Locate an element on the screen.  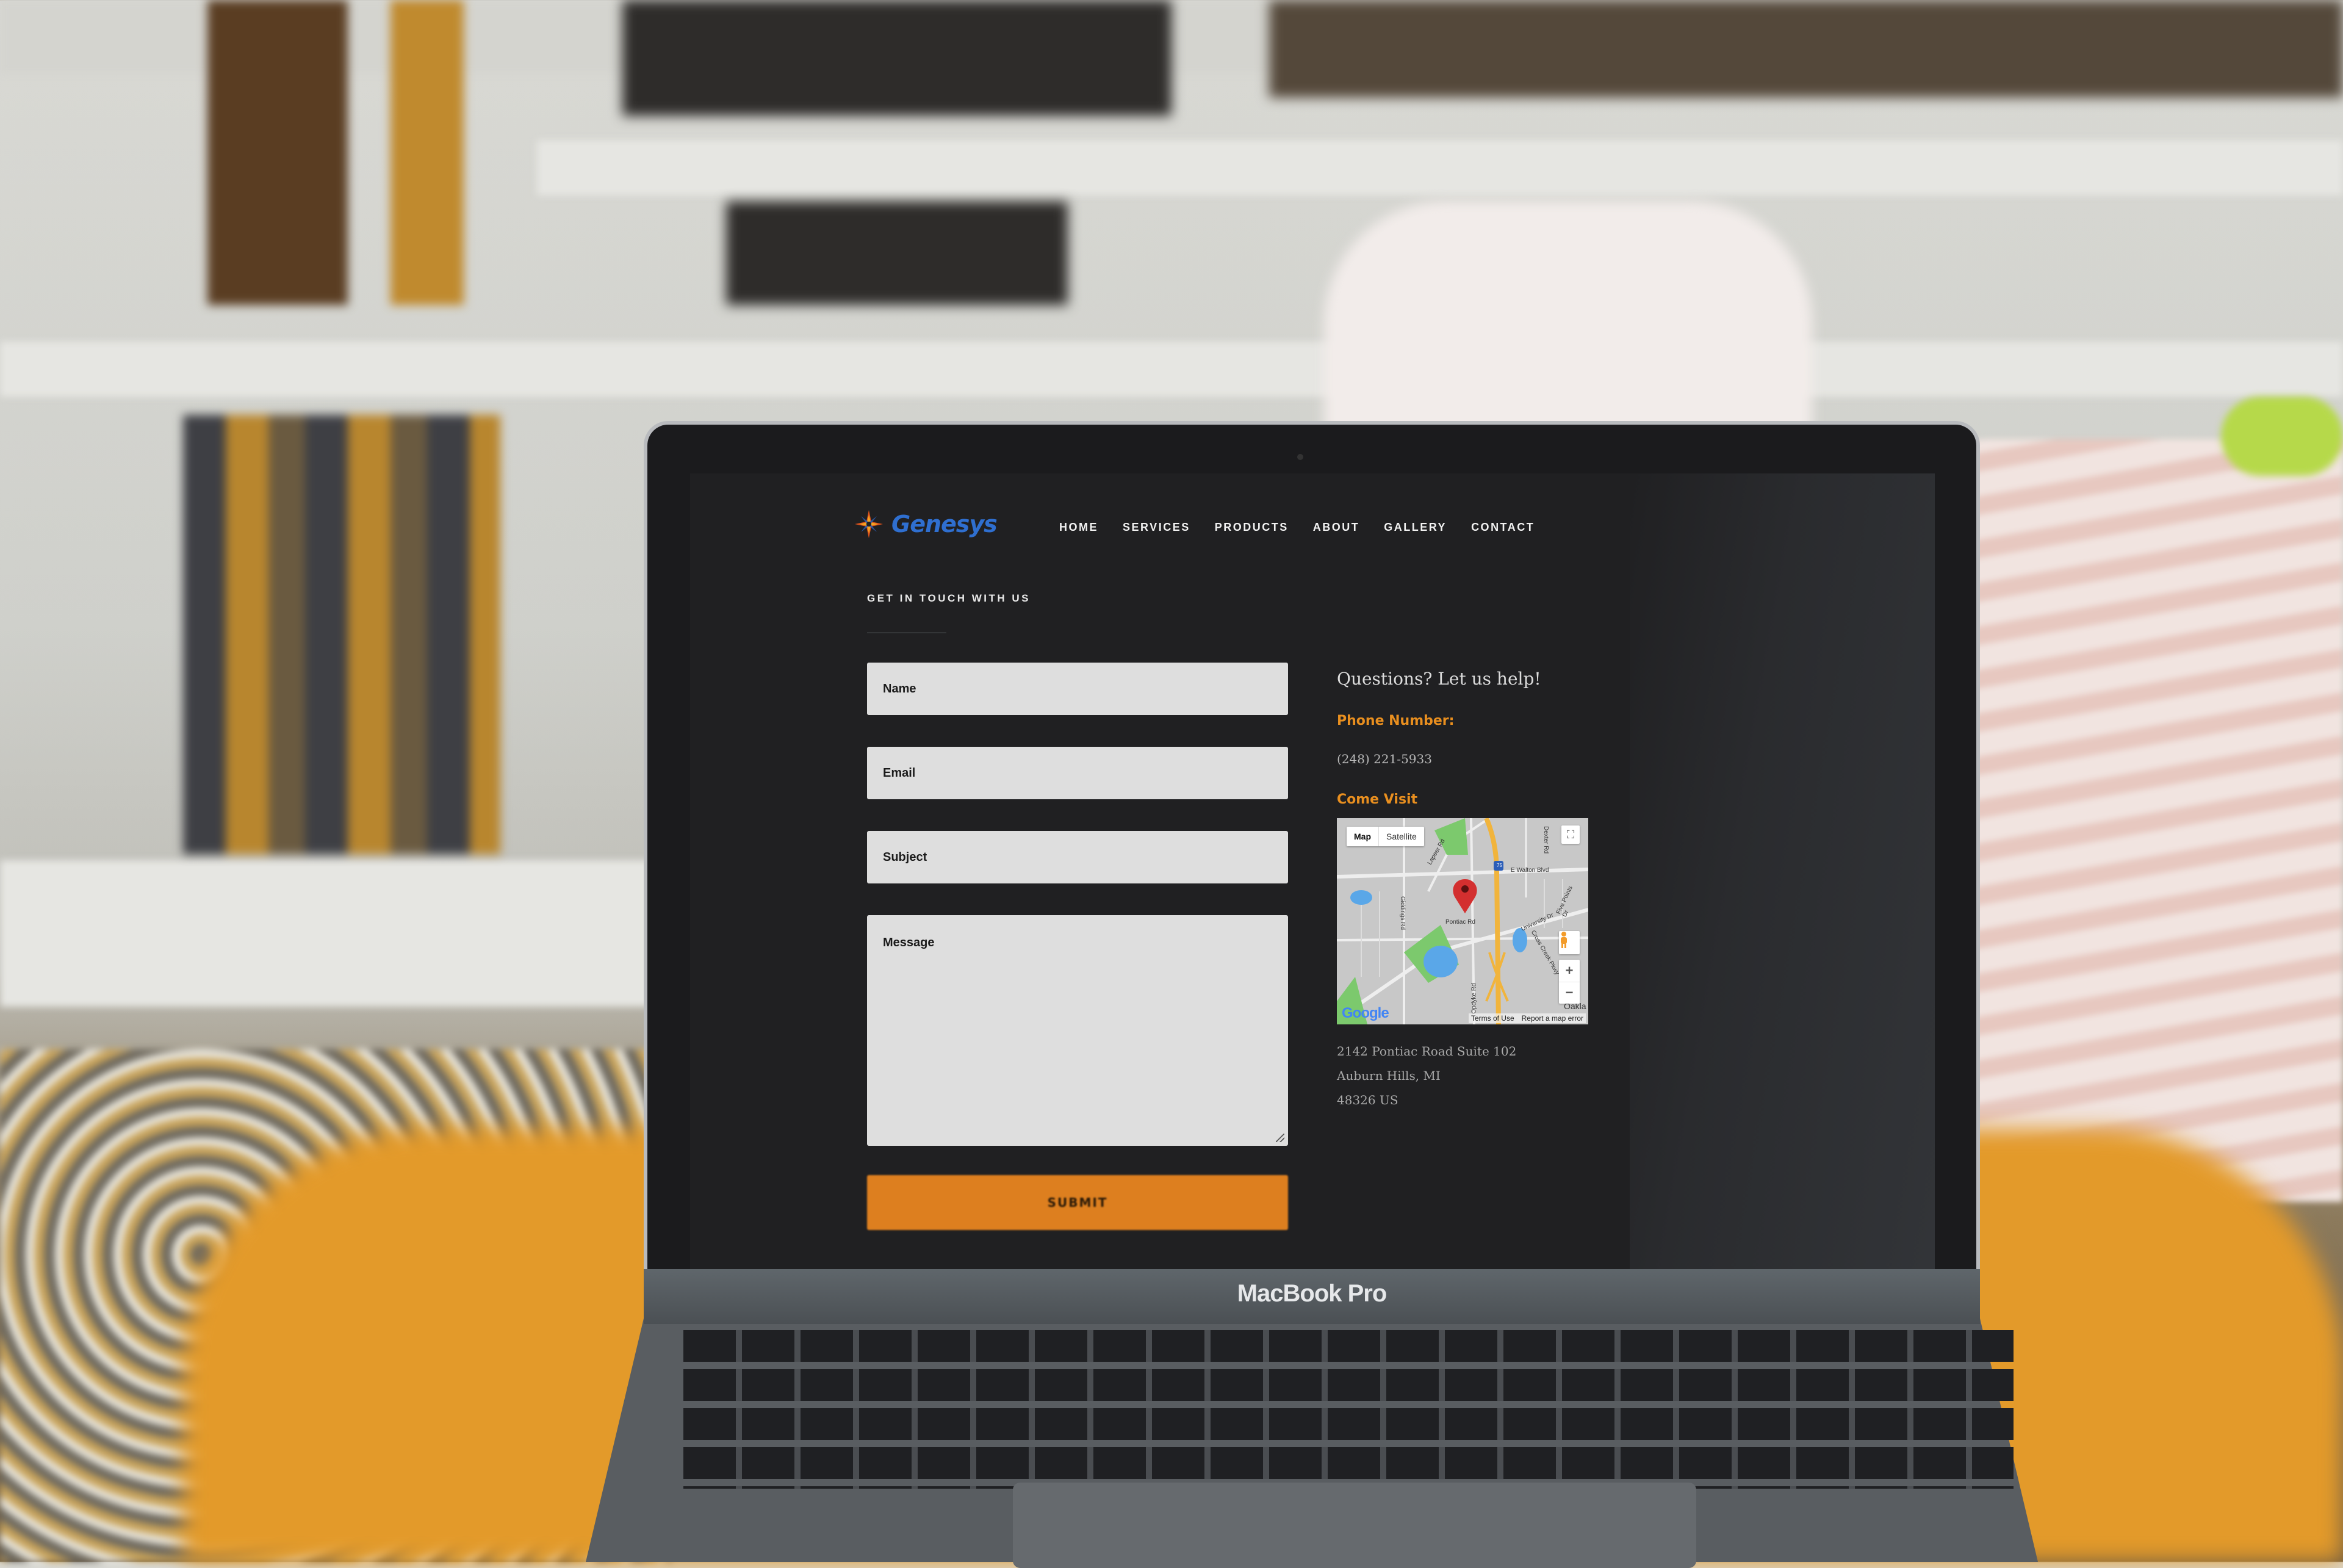
map-label-dexter: Dexter Rd is located at coordinates (1546, 839).